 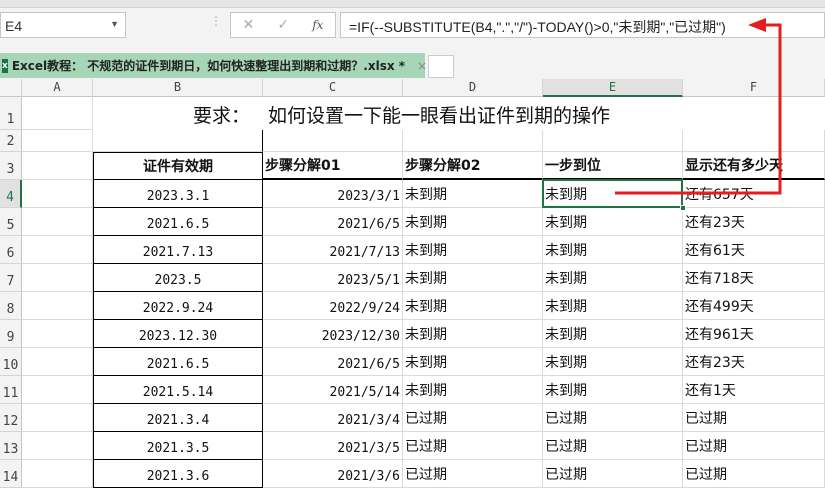 I want to click on cancel-icon: ✕, so click(x=249, y=25).